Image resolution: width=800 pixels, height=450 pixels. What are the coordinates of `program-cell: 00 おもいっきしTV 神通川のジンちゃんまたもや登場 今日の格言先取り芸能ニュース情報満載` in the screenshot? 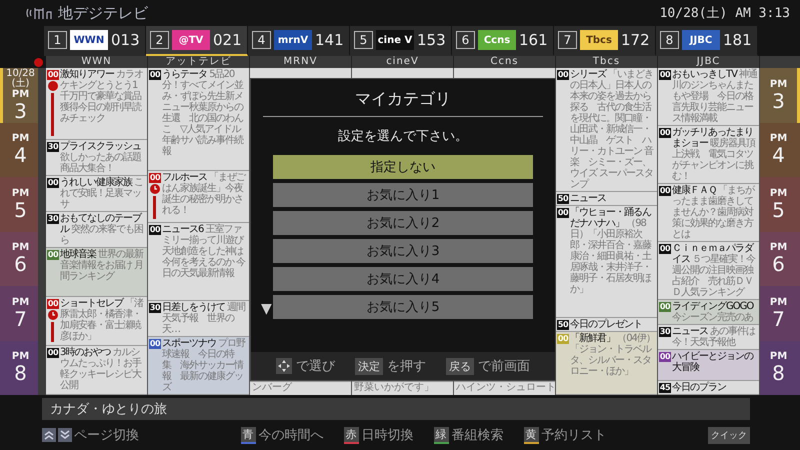 It's located at (708, 97).